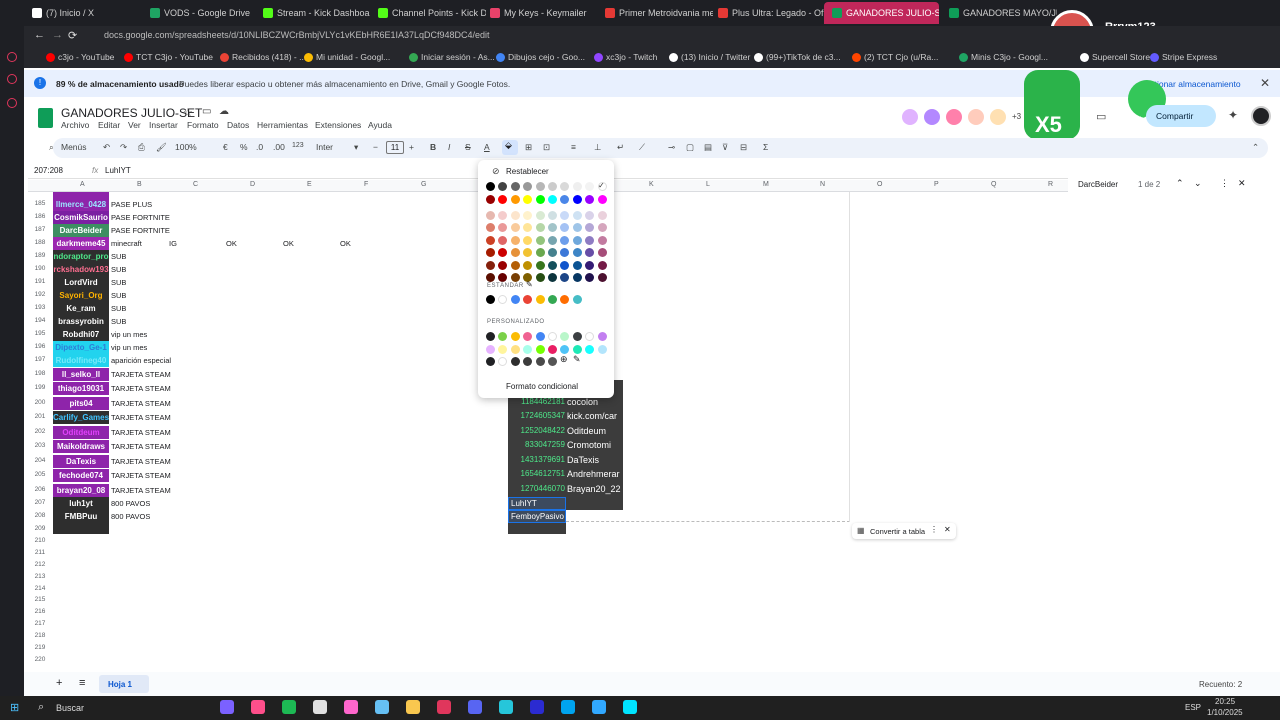 The height and width of the screenshot is (720, 1280). Describe the element at coordinates (1193, 707) in the screenshot. I see `language-indicator: ESP` at that location.